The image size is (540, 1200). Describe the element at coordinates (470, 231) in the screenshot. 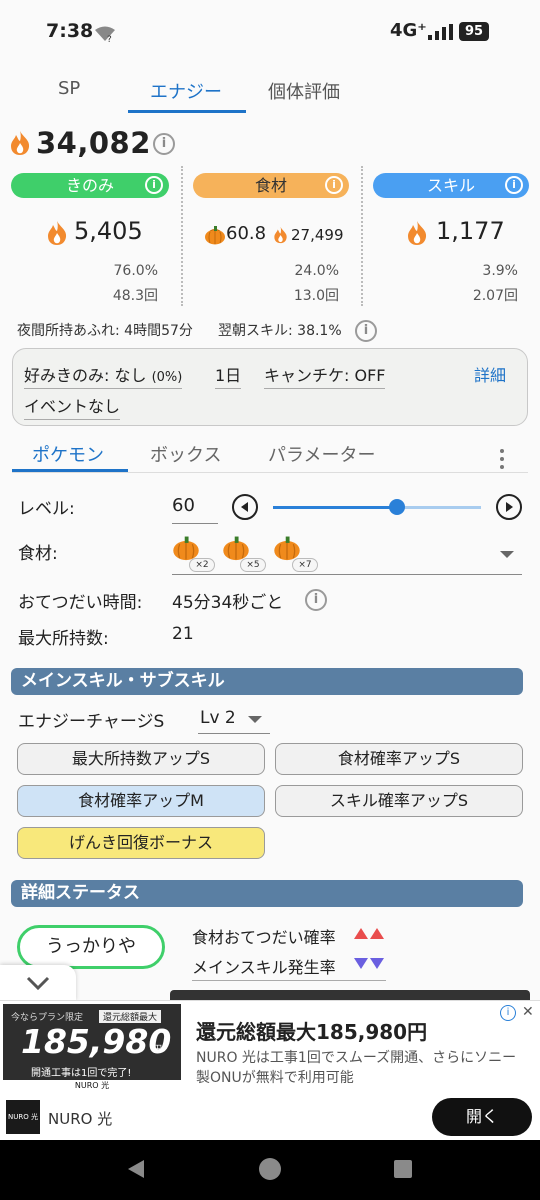

I see `skill-energy: 1,177` at that location.